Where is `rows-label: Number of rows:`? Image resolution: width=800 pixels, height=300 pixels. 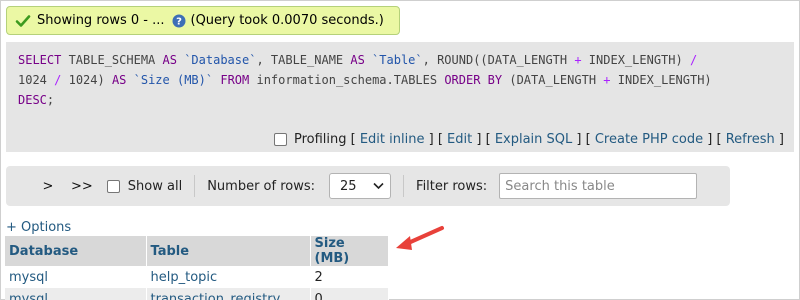
rows-label: Number of rows: is located at coordinates (261, 186).